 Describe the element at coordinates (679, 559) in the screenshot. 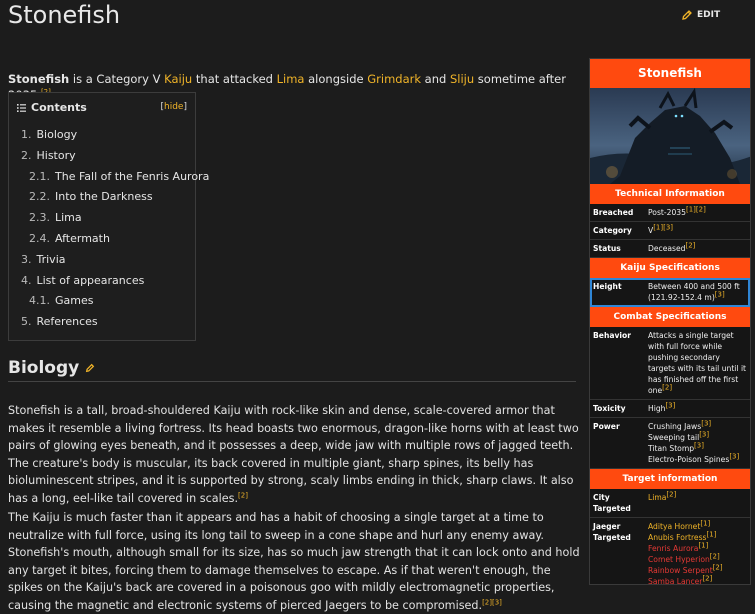

I see `jaeger-link: Comet Hyperion` at that location.